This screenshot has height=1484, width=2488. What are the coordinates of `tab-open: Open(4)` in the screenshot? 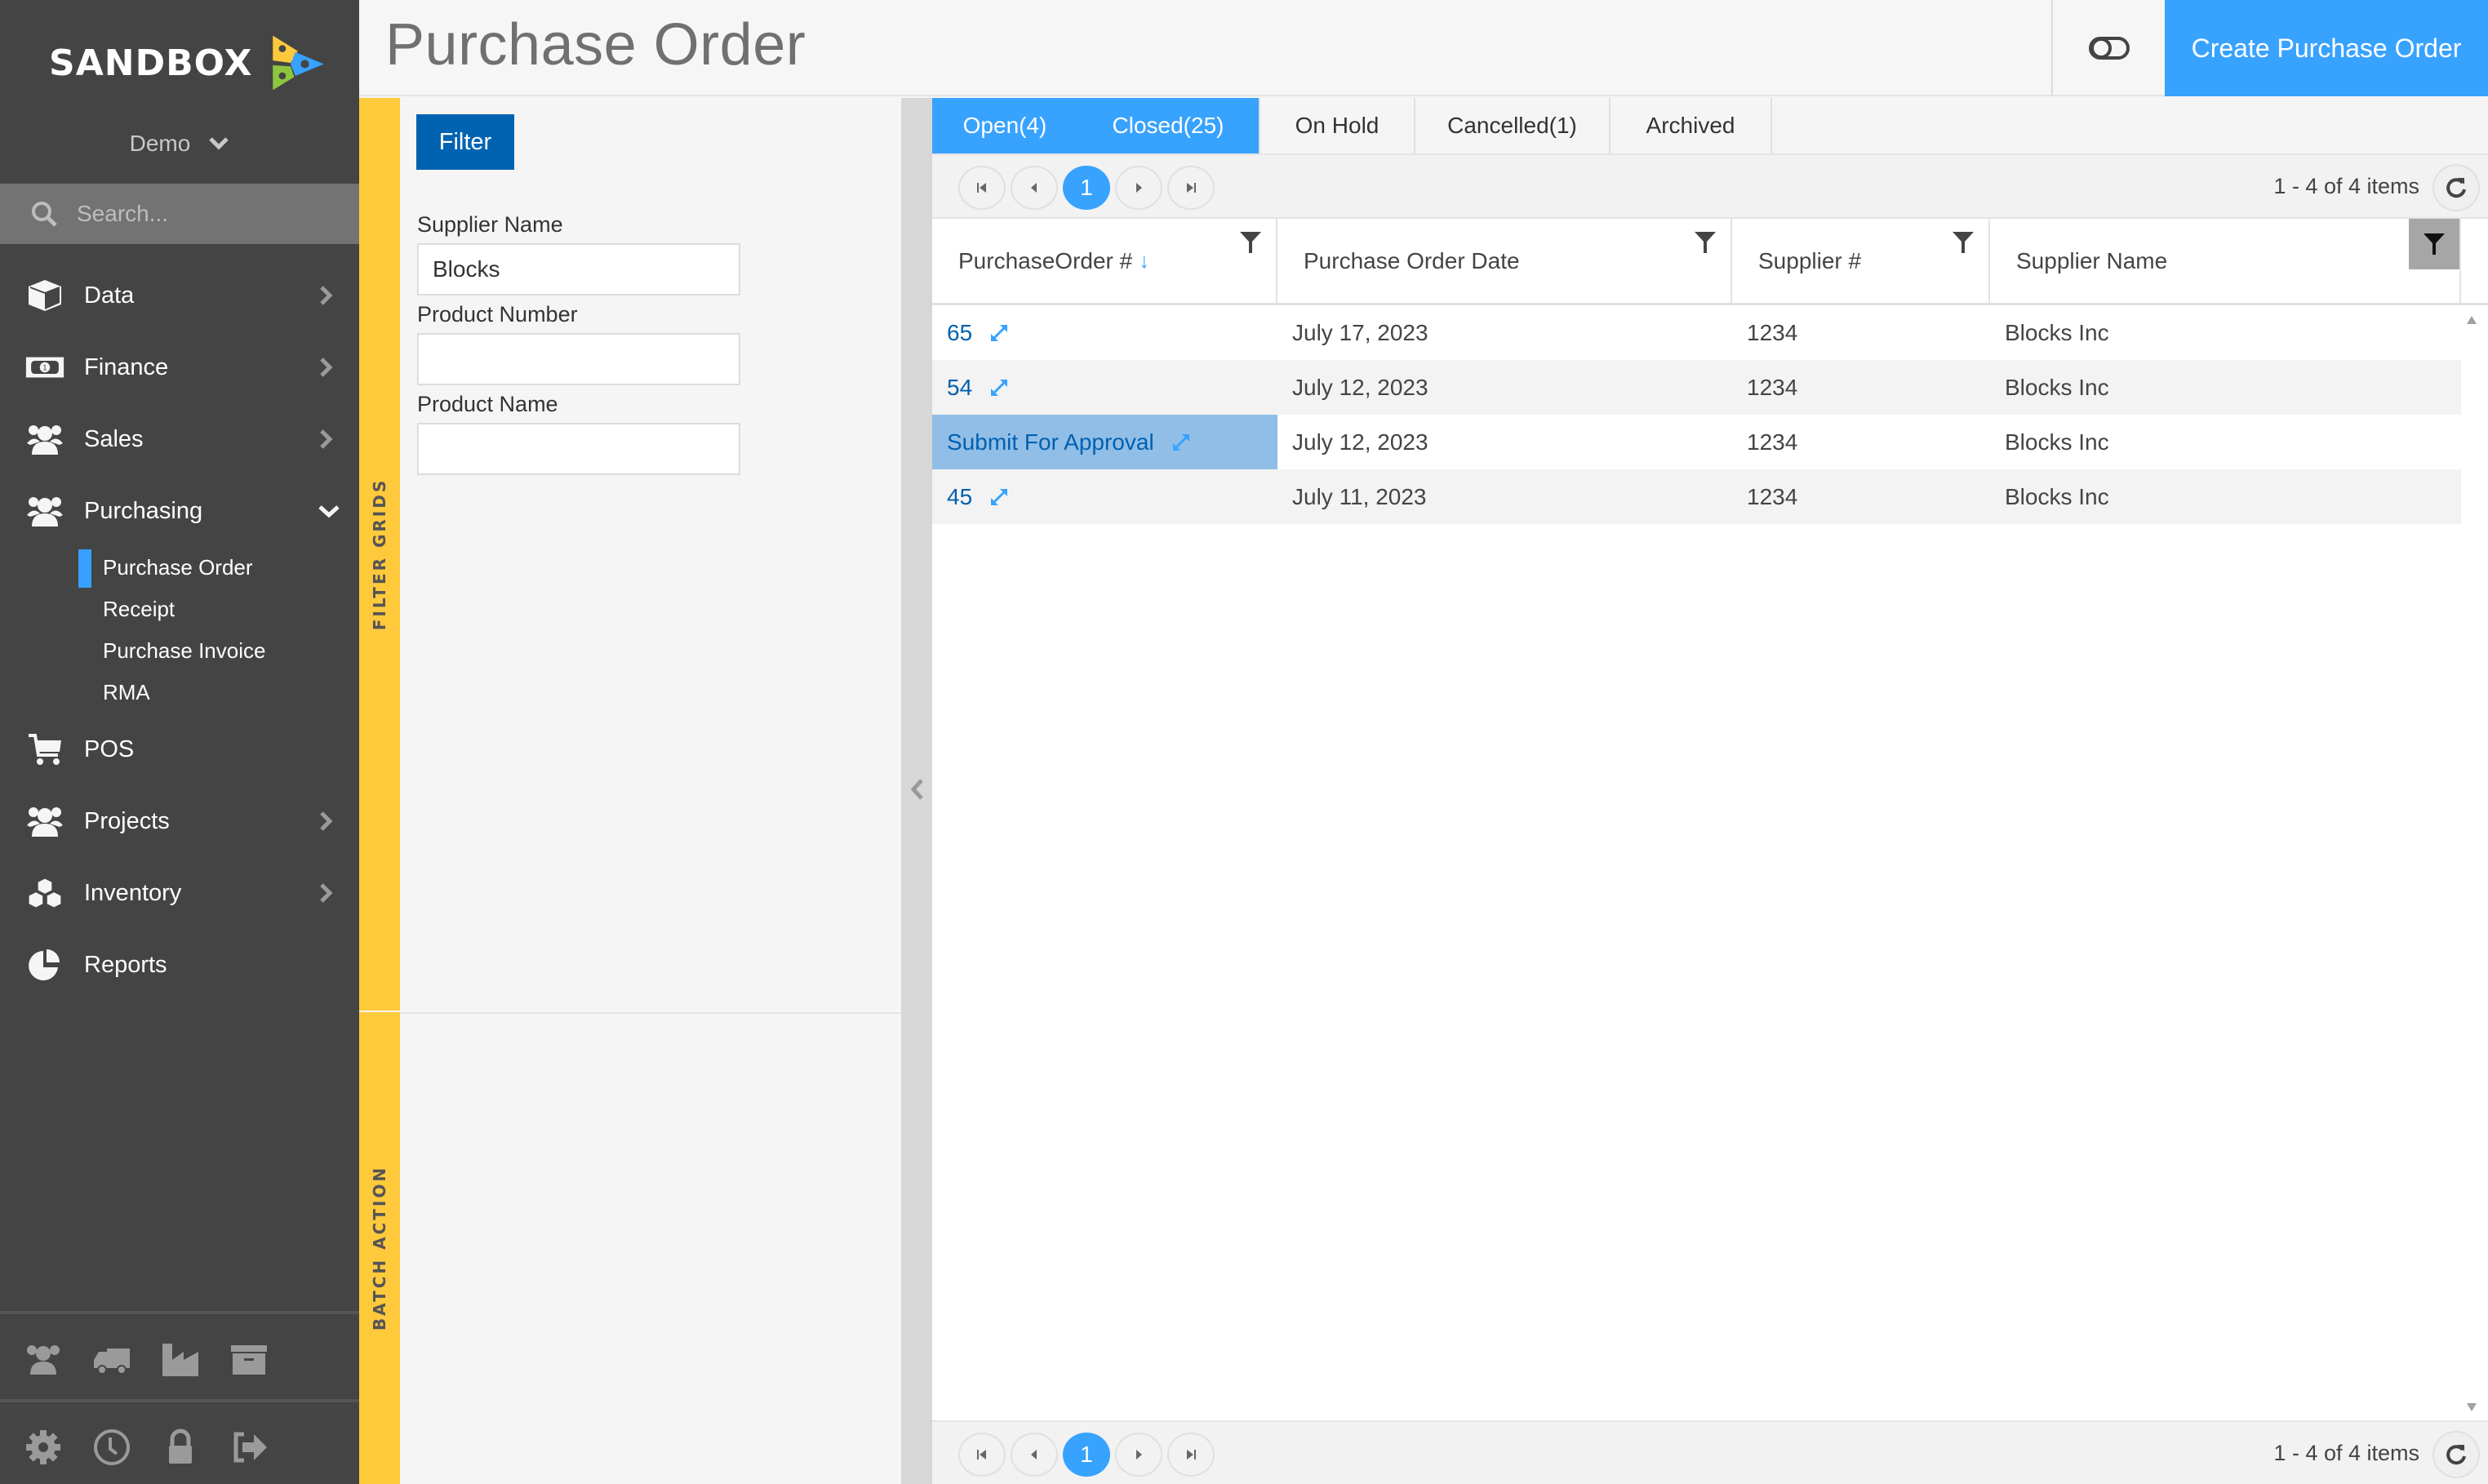 It's located at (1004, 125).